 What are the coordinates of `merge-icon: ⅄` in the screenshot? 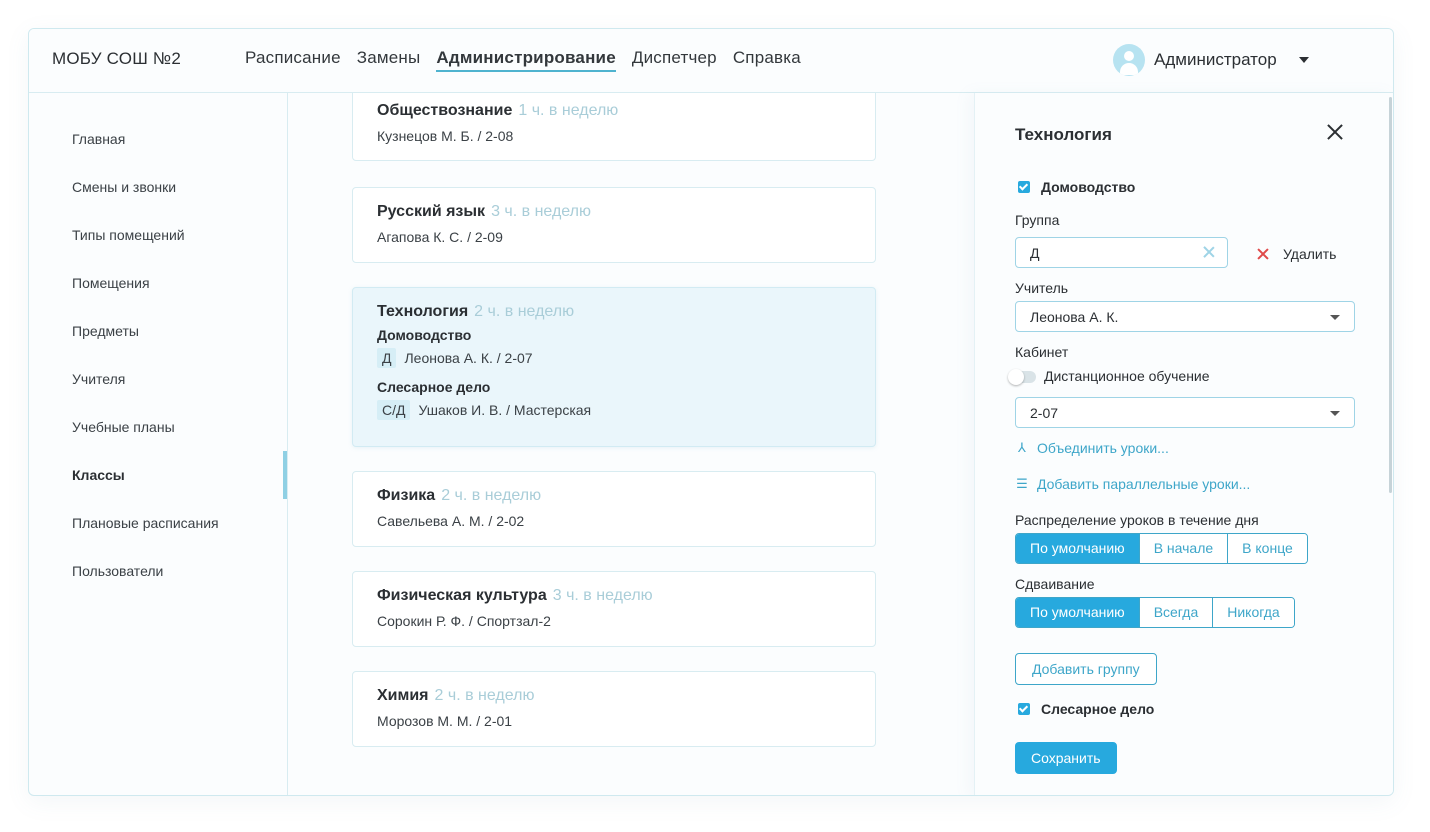 It's located at (1022, 447).